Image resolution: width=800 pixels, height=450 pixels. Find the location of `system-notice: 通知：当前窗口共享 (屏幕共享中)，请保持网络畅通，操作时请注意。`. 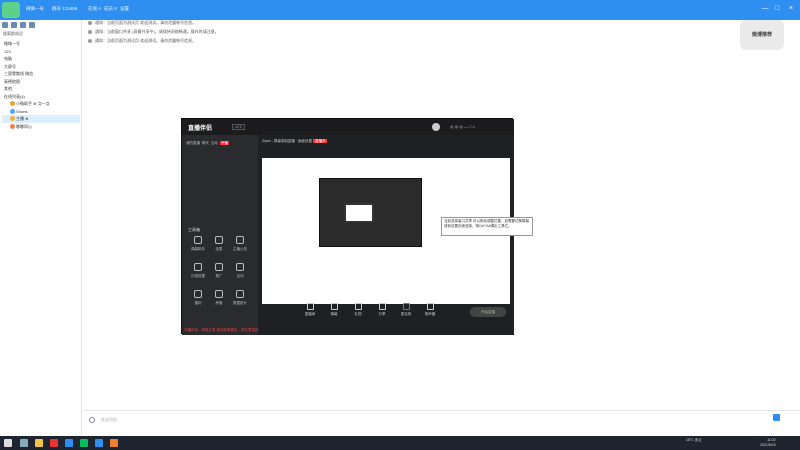

system-notice: 通知：当前窗口共享 (屏幕共享中)，请保持网络畅通，操作时请注意。 is located at coordinates (153, 32).